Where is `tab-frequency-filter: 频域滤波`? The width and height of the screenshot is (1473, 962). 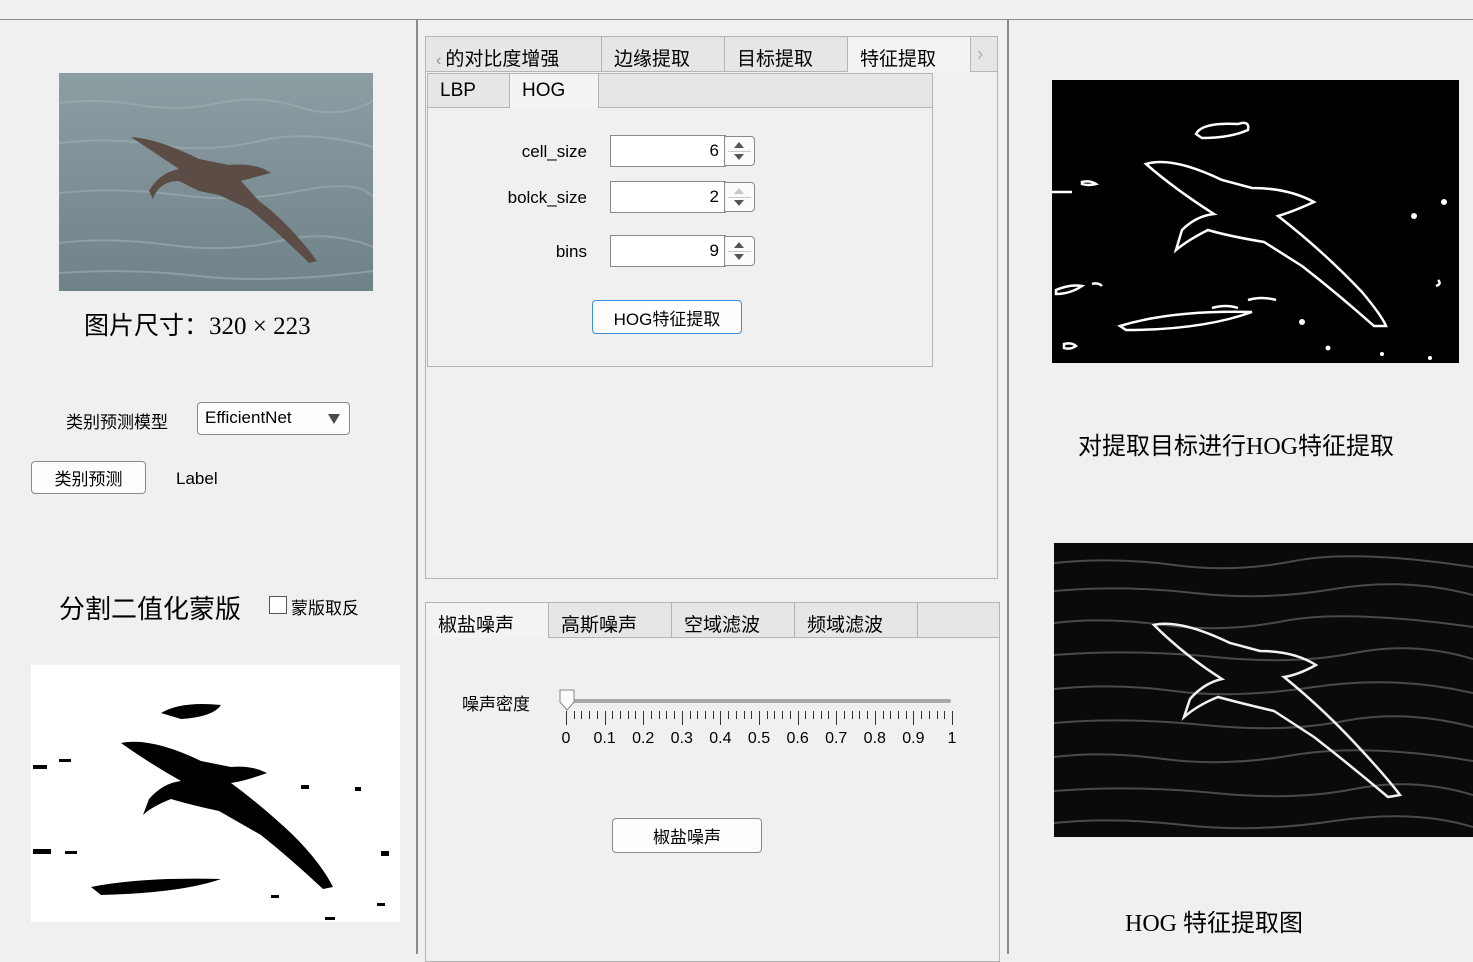
tab-frequency-filter: 频域滤波 is located at coordinates (856, 620).